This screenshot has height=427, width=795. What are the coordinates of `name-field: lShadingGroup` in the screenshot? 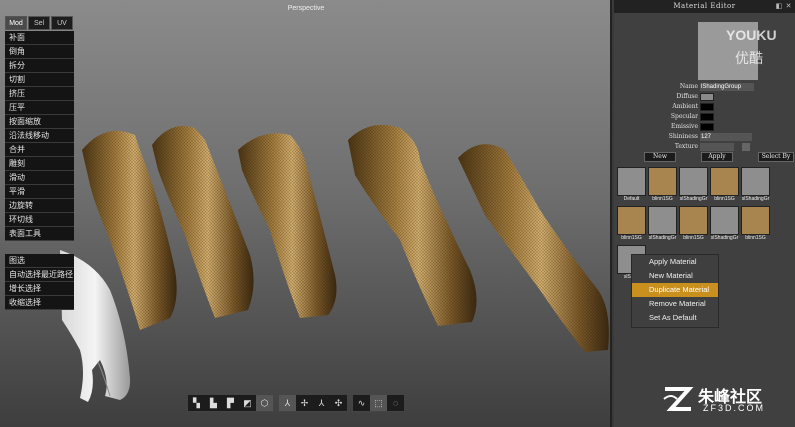 It's located at (727, 87).